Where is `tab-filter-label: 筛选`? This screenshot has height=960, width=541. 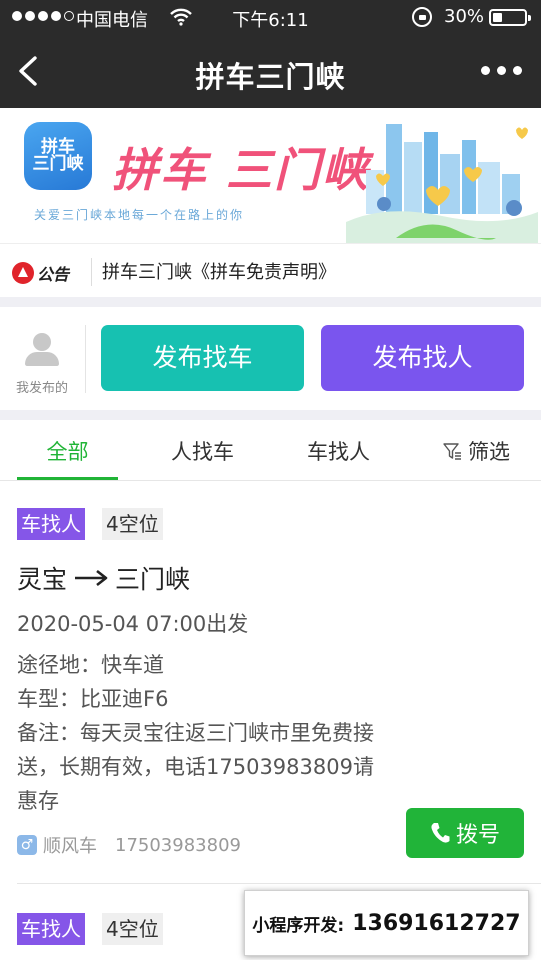
tab-filter-label: 筛选 is located at coordinates (489, 452).